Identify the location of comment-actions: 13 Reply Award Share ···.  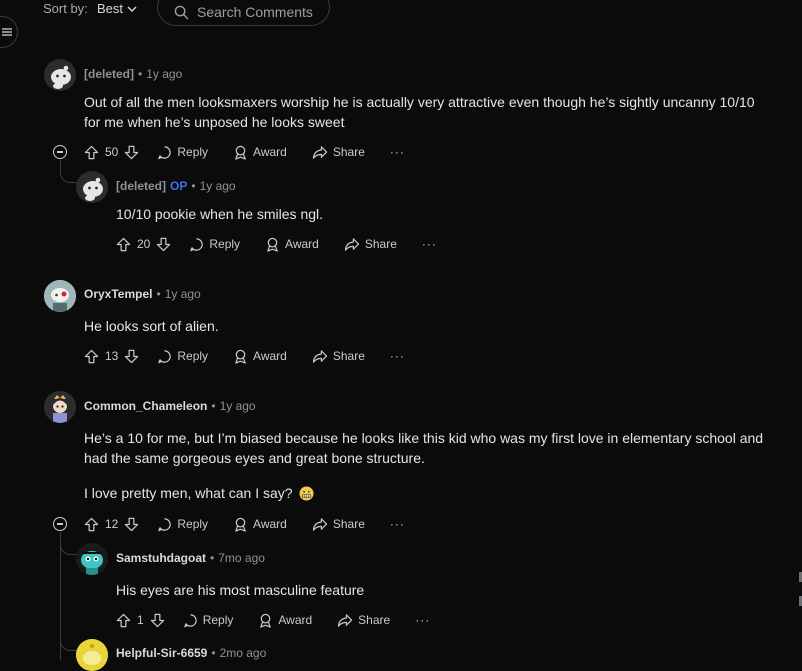
(244, 356).